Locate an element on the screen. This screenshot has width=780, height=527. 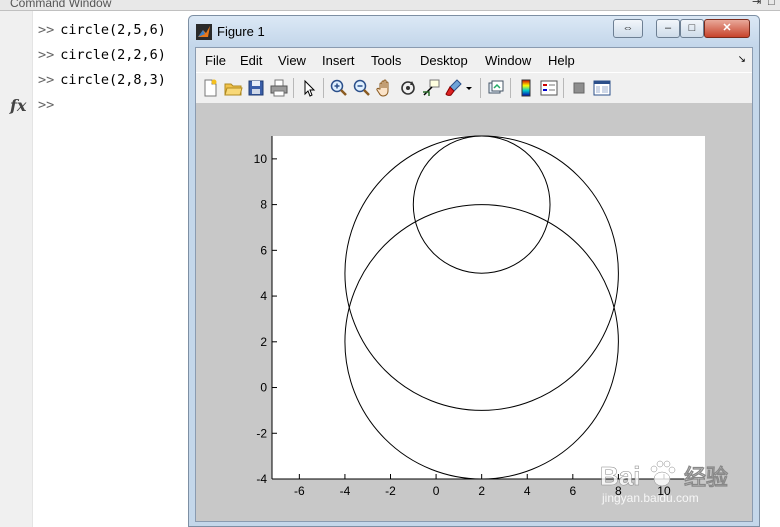
figure-titlebar: Figure 1 ⇔ – □ ✕ is located at coordinates (474, 31).